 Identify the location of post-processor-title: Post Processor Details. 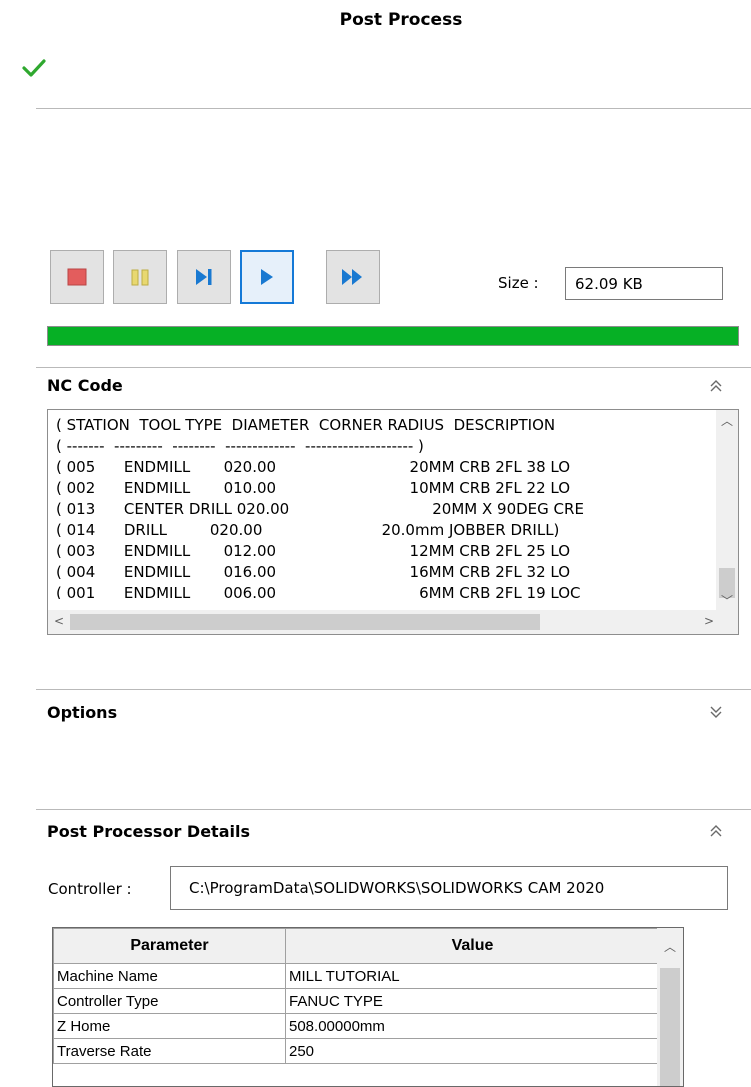
(148, 831).